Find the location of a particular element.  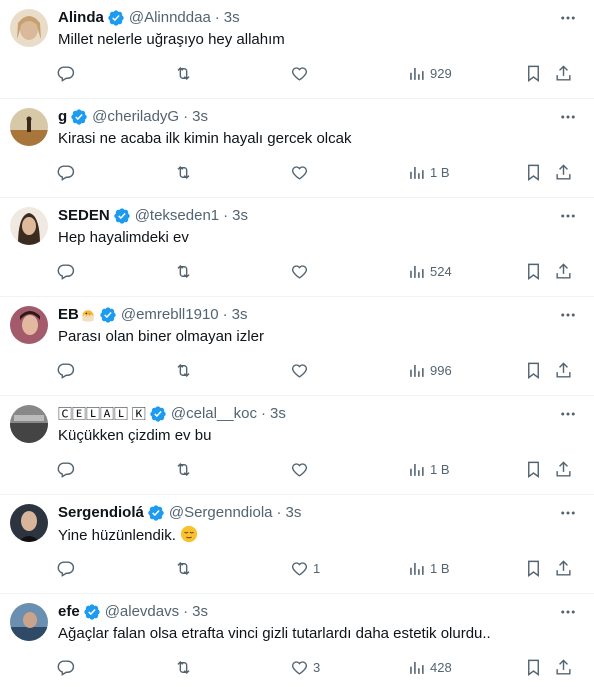

author-handle: @cheriladyG is located at coordinates (135, 117).